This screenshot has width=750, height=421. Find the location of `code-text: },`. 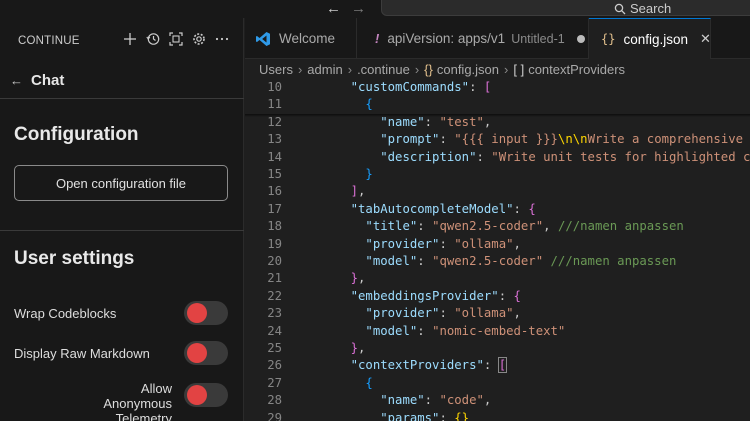

code-text: }, is located at coordinates (343, 278).